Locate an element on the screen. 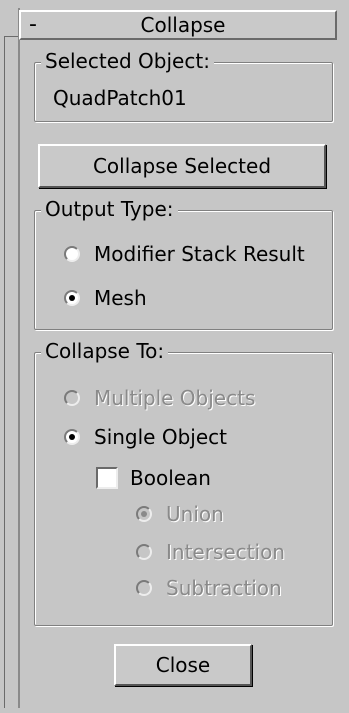 Image resolution: width=349 pixels, height=713 pixels. collapse-selected-label: Collapse Selected is located at coordinates (182, 166).